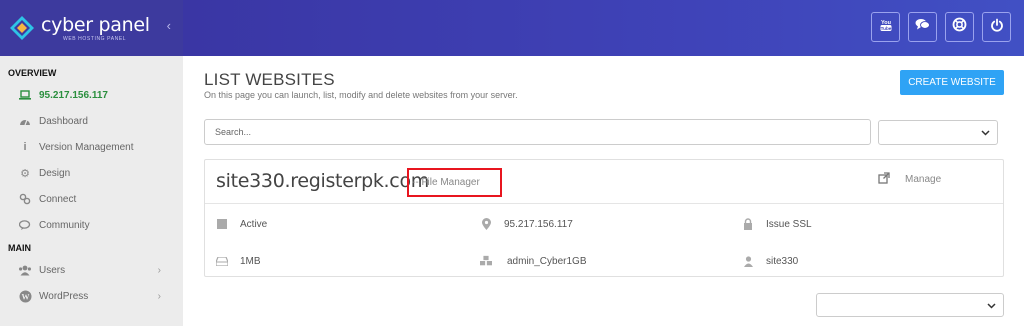  Describe the element at coordinates (58, 199) in the screenshot. I see `sidebar-item-label: Connect` at that location.